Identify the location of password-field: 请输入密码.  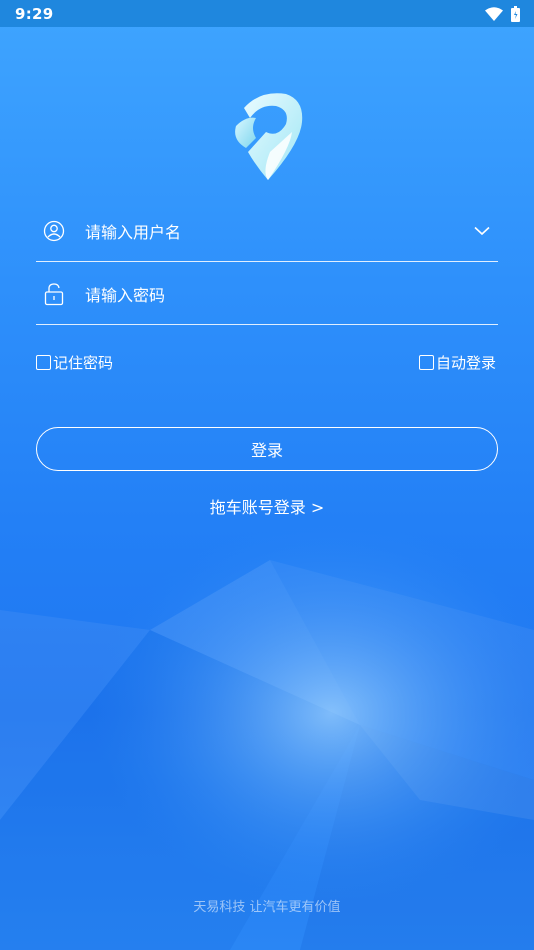
(267, 294).